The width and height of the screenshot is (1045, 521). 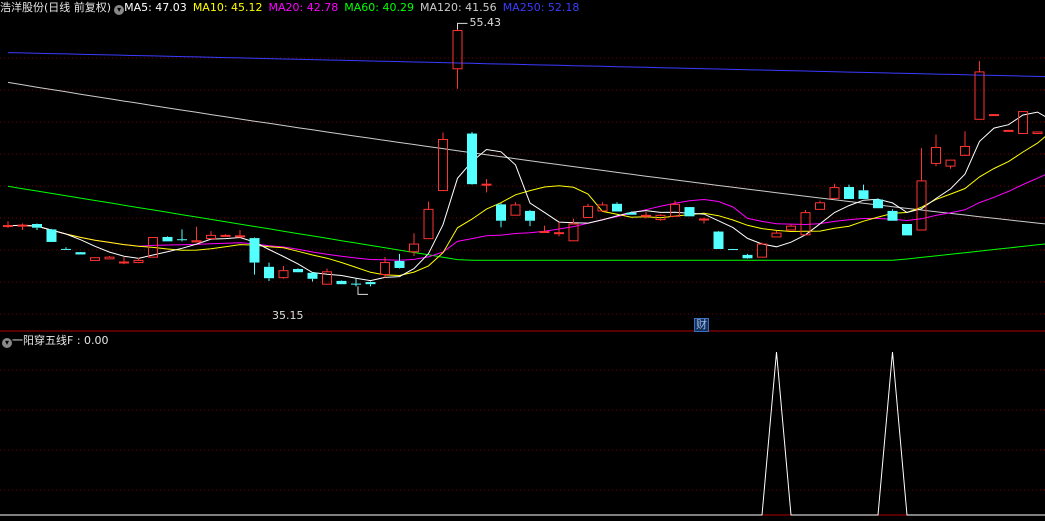 I want to click on indicator-label: MA120: 41.56, so click(x=458, y=7).